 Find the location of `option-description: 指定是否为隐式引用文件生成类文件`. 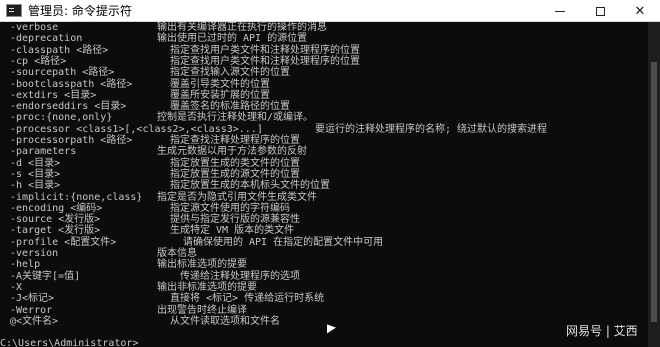

option-description: 指定是否为隐式引用文件生成类文件 is located at coordinates (237, 197).